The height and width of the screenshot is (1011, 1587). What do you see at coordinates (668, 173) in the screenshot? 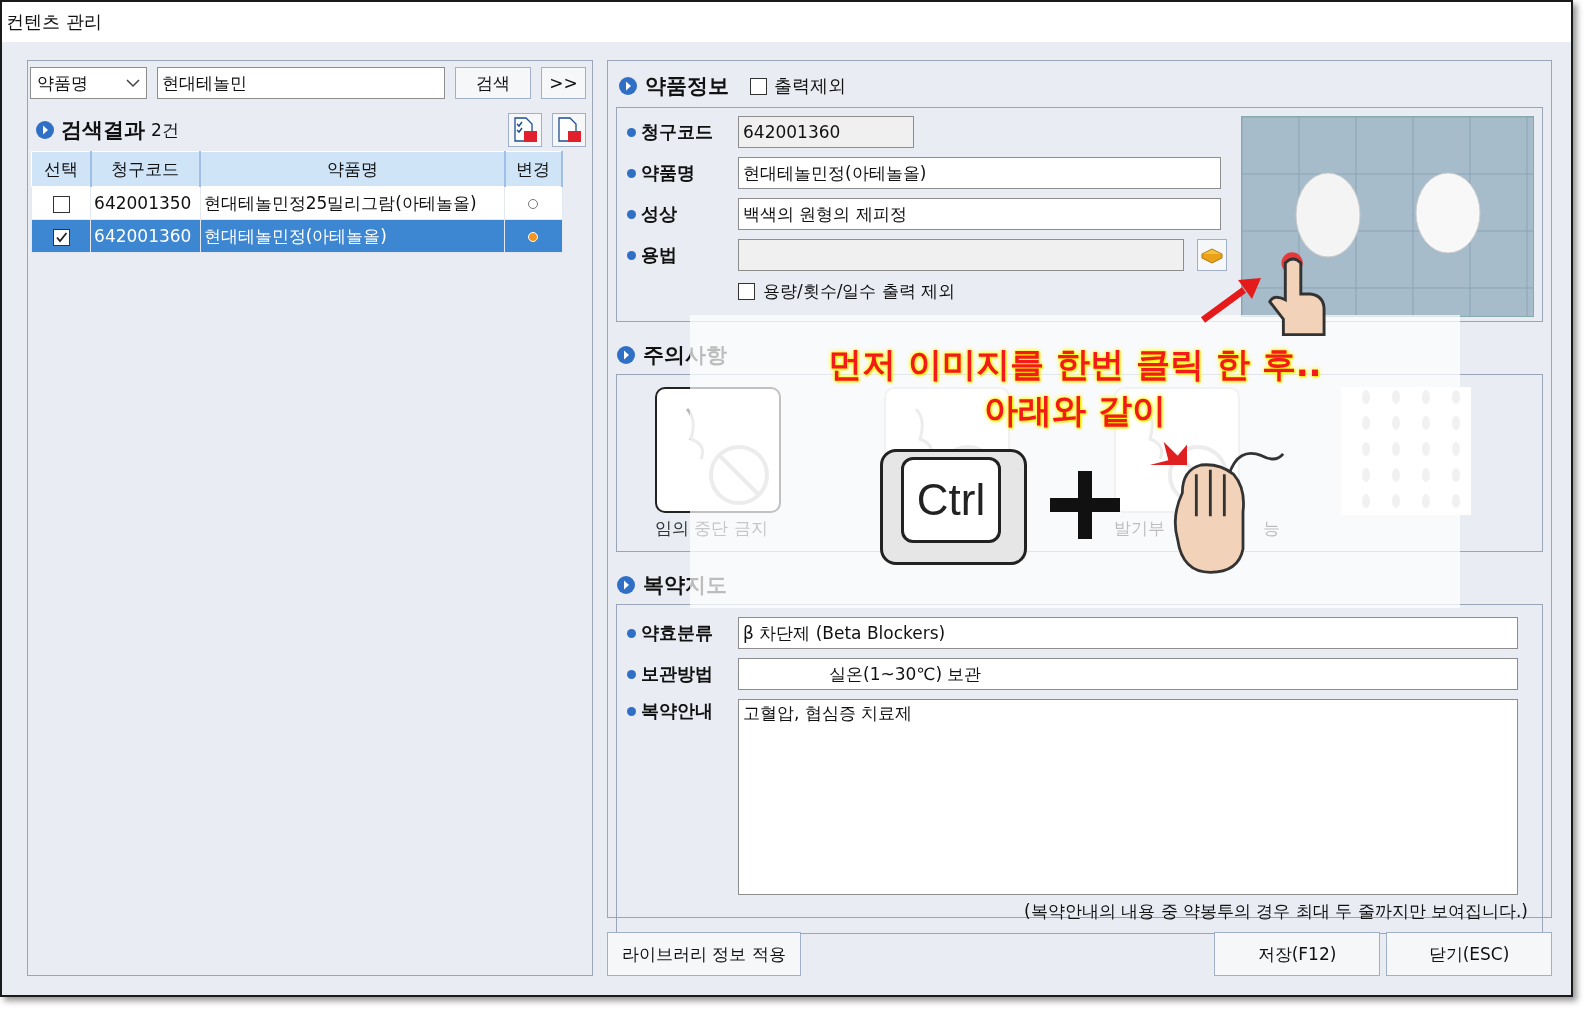
I see `field-label: 약품명` at bounding box center [668, 173].